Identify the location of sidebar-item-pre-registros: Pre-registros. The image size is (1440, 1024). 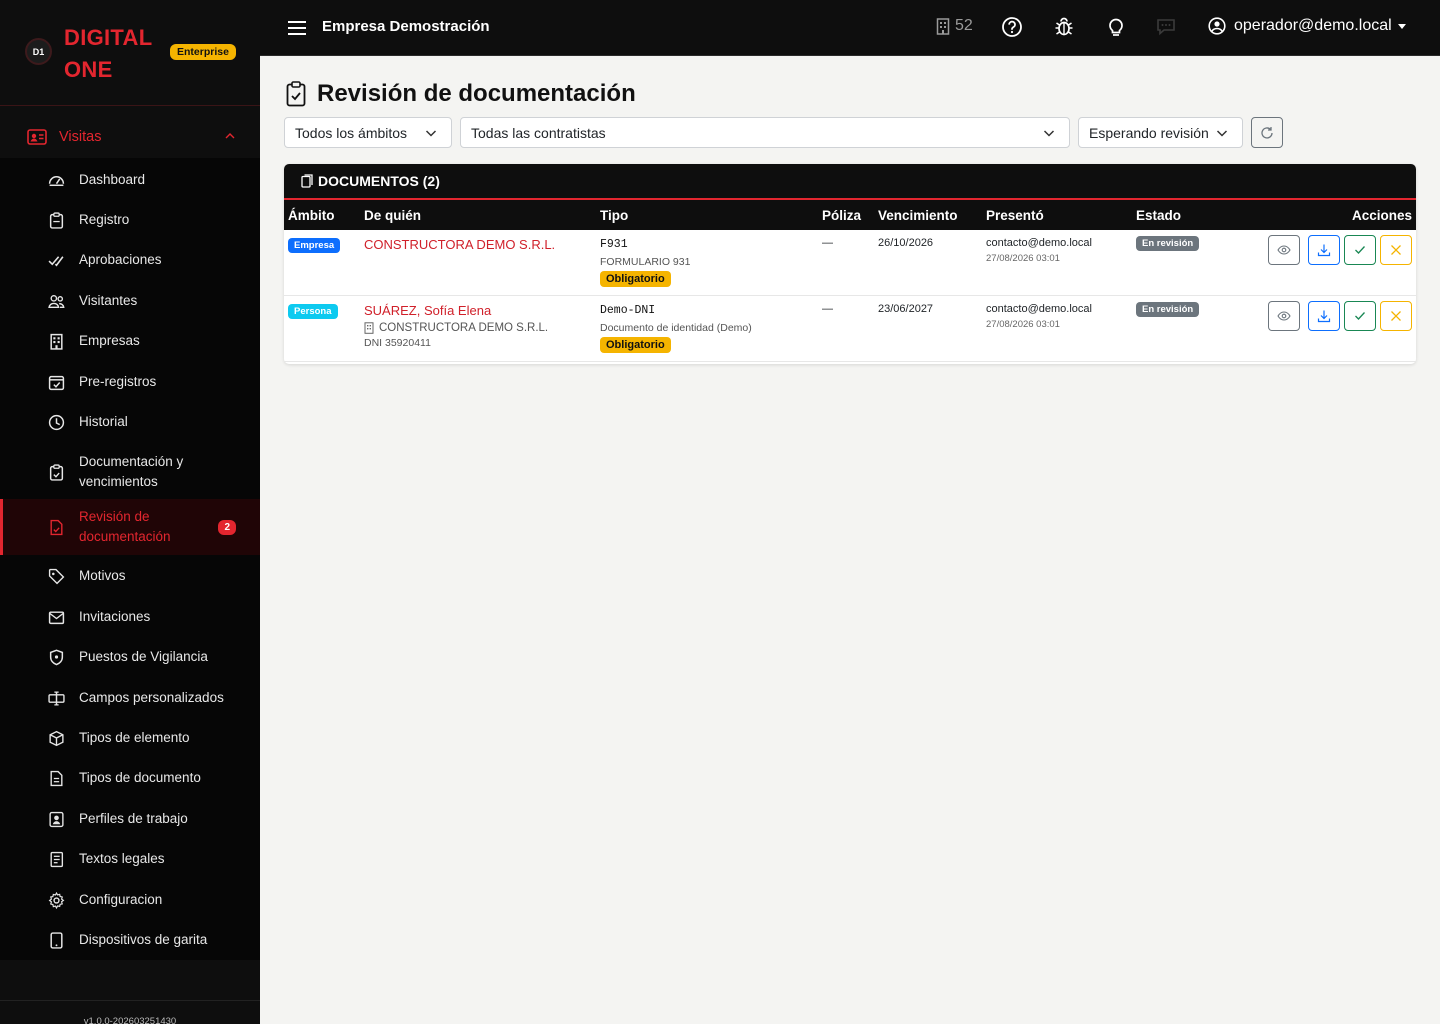
(130, 382).